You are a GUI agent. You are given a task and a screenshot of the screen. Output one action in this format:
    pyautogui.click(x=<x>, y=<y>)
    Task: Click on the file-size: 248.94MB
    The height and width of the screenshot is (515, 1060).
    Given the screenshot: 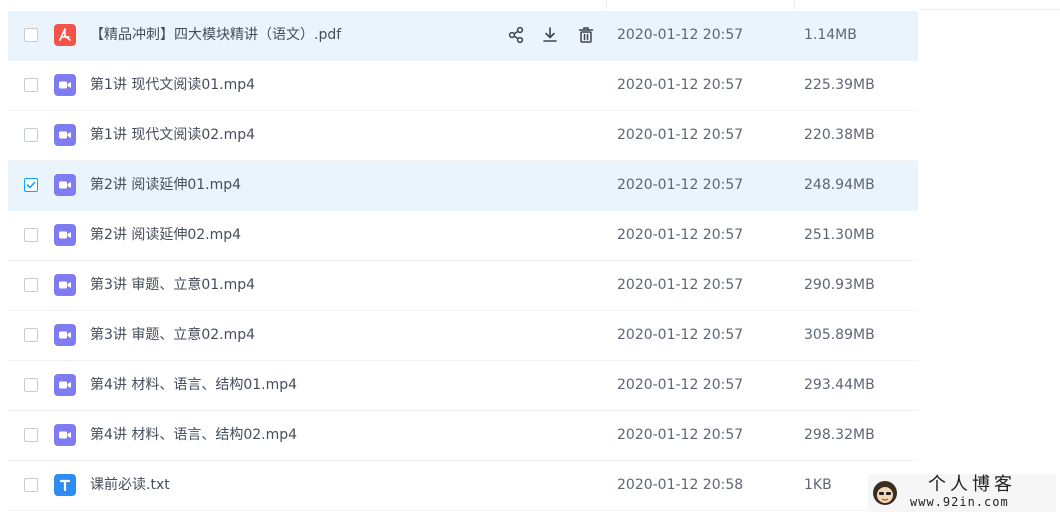 What is the action you would take?
    pyautogui.click(x=839, y=185)
    